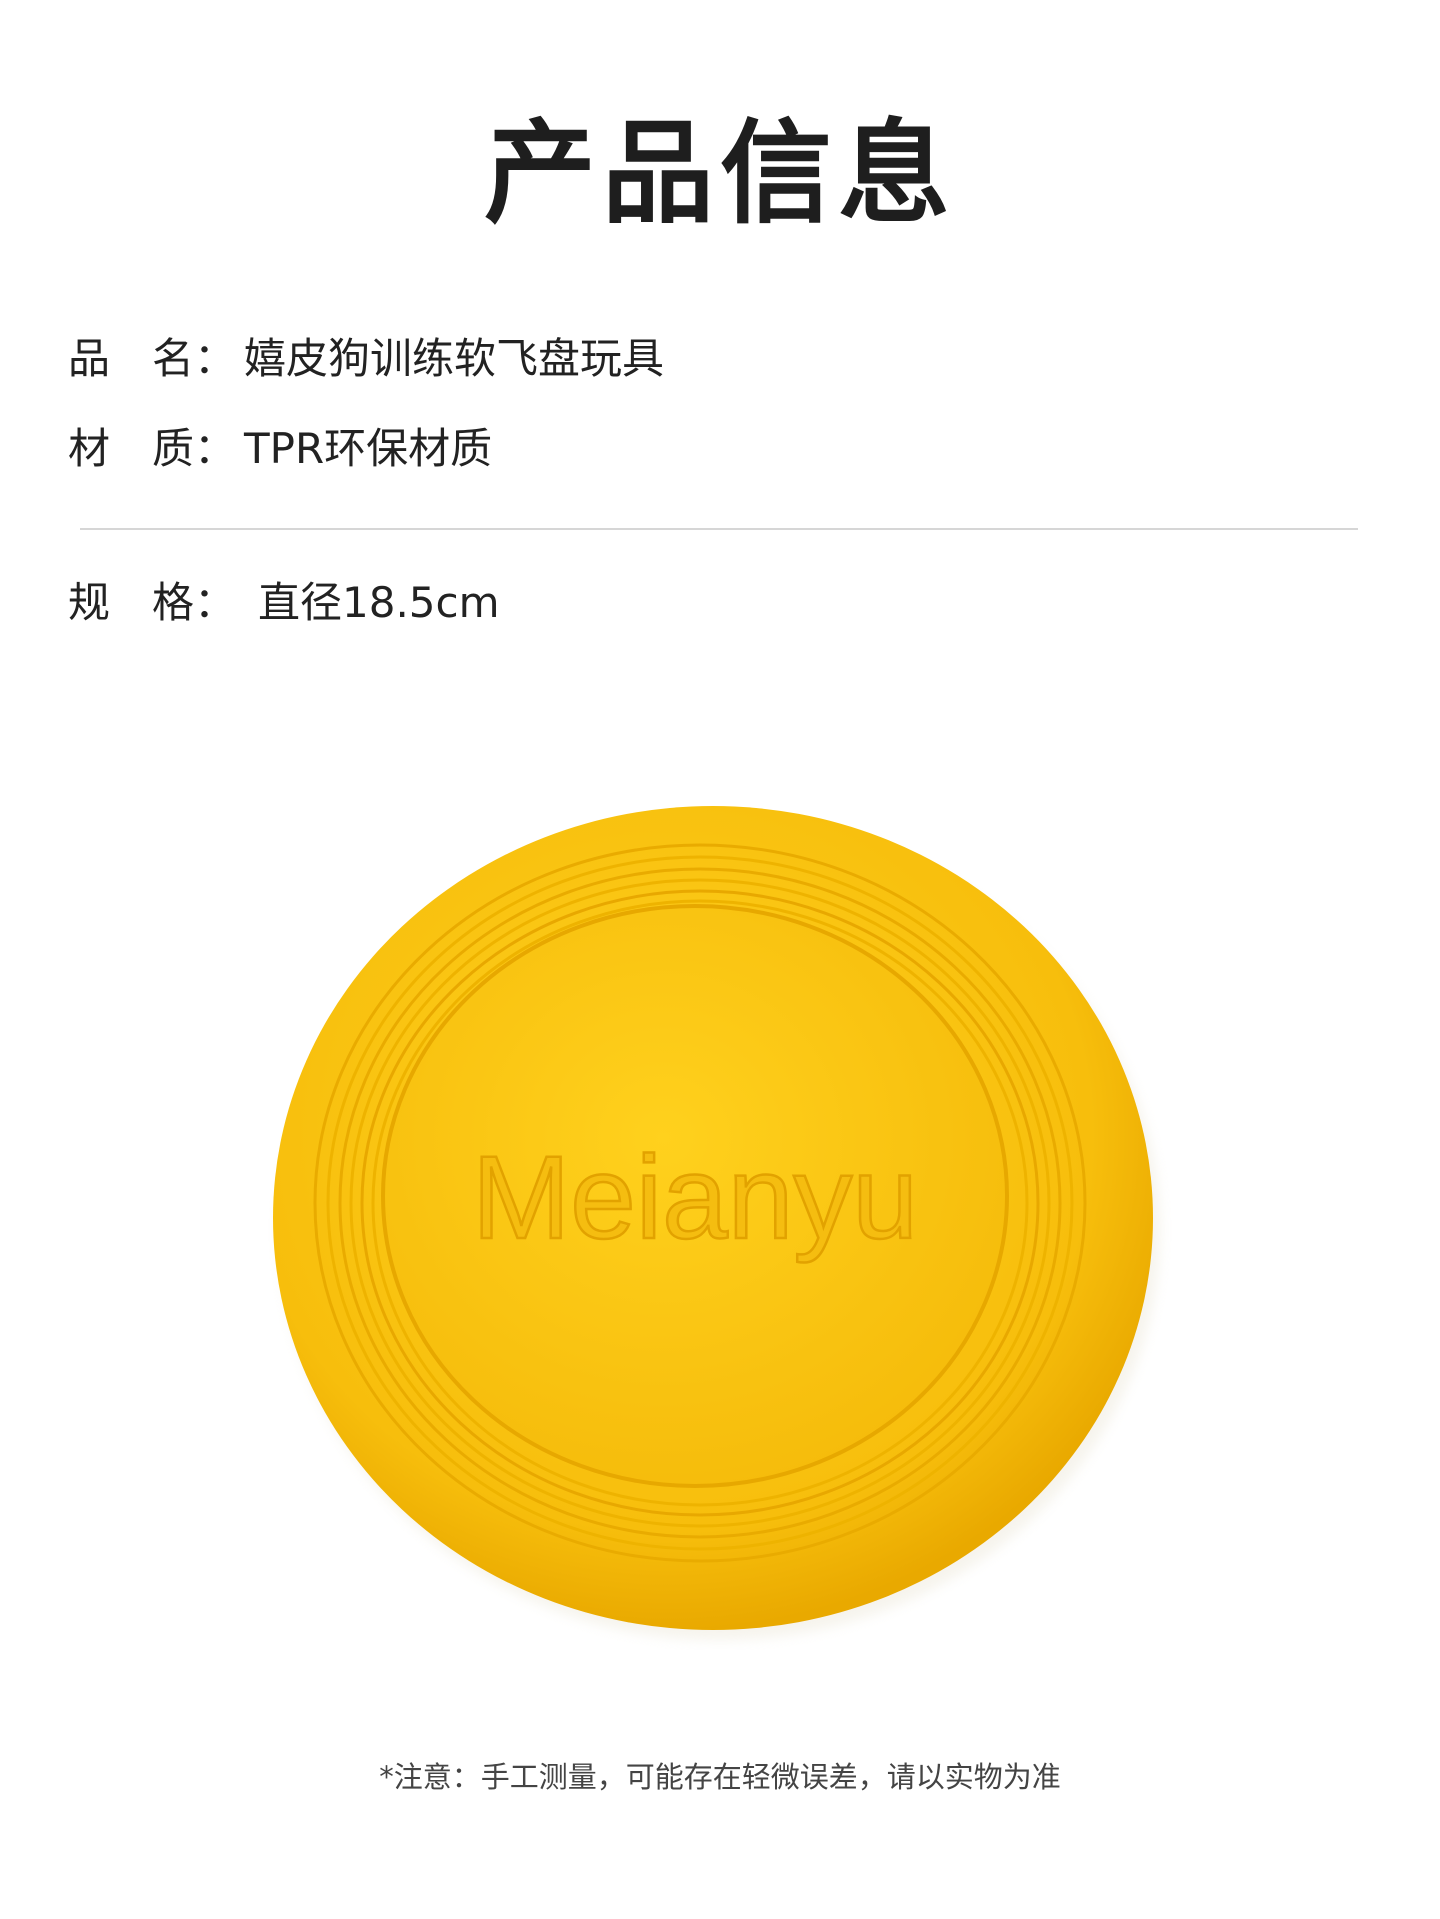 This screenshot has width=1440, height=1919. What do you see at coordinates (152, 448) in the screenshot?
I see `info-label: 材 质：` at bounding box center [152, 448].